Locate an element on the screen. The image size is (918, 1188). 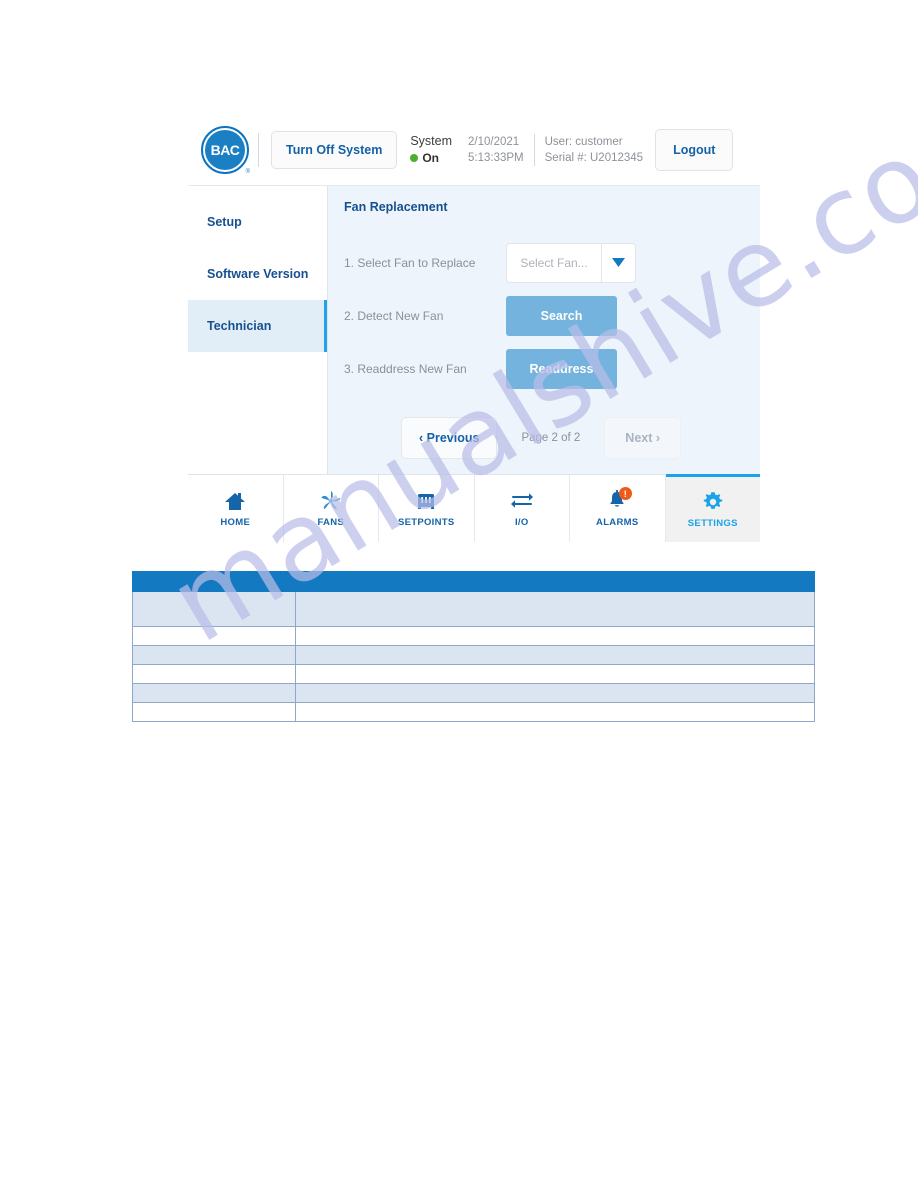
pagination: ‹ Previous Page 2 of 2 Next › is located at coordinates (552, 438).